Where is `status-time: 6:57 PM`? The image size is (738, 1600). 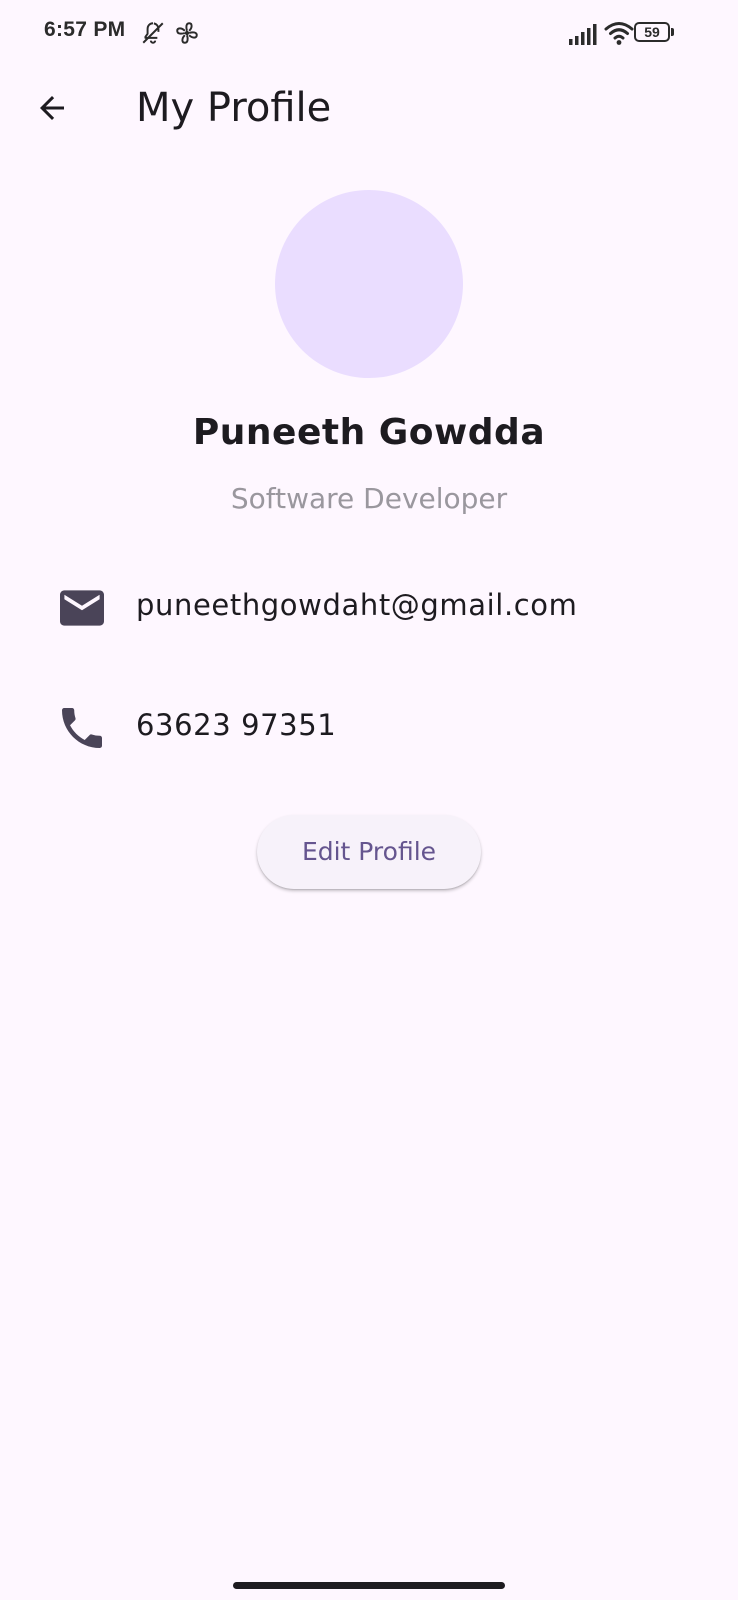
status-time: 6:57 PM is located at coordinates (85, 29).